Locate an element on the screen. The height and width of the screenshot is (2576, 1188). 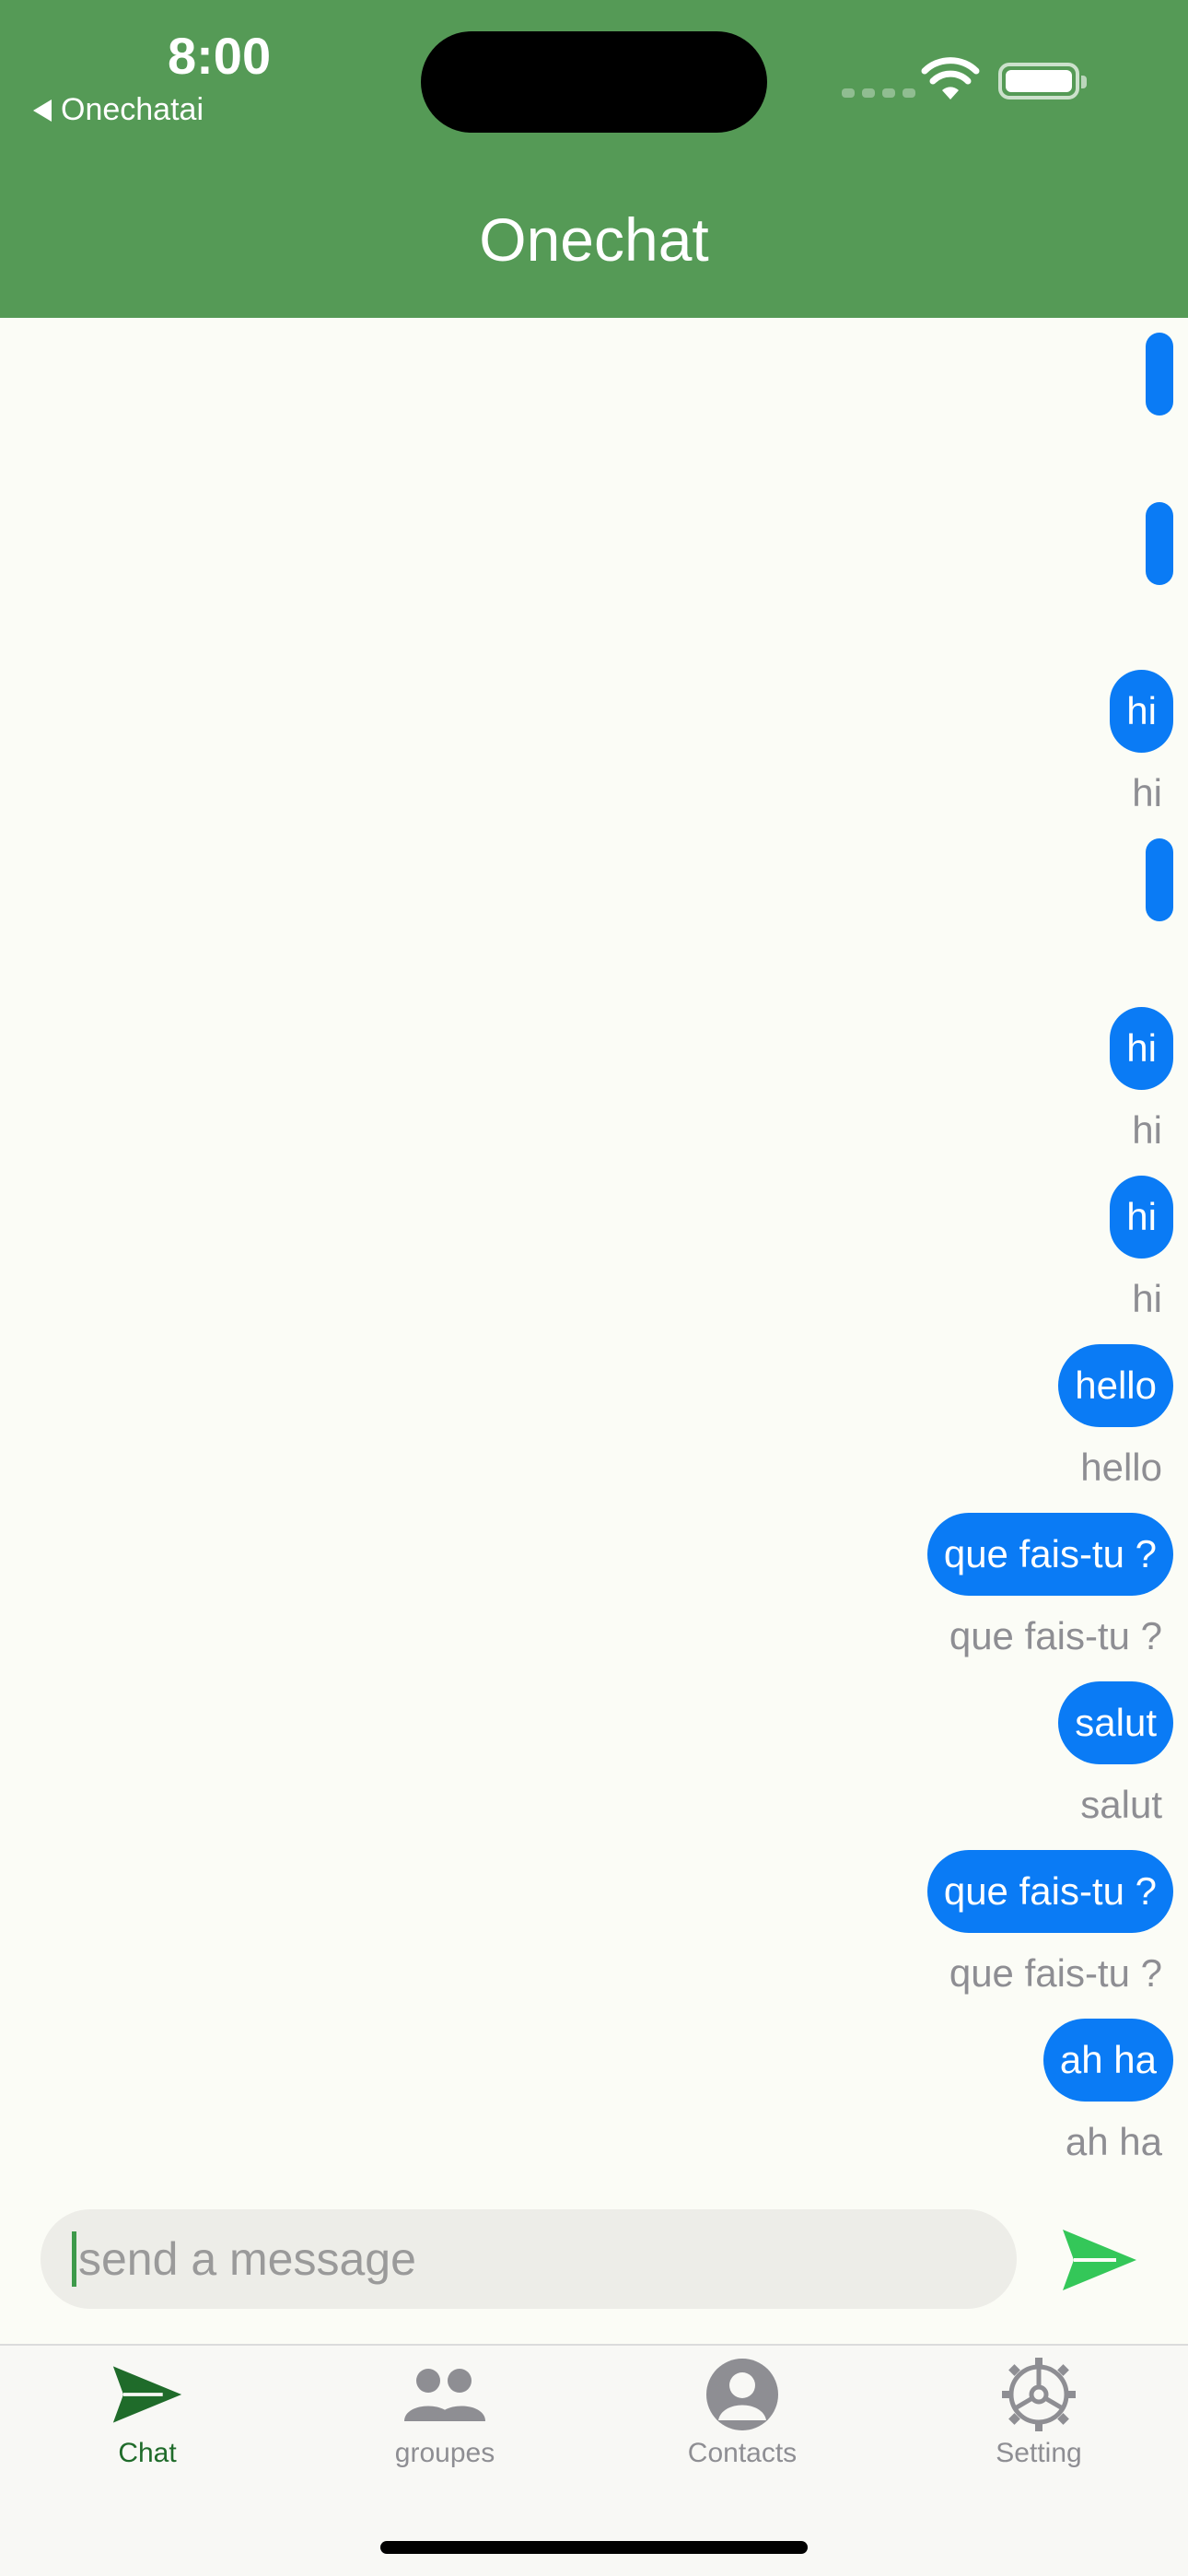
home-indicator is located at coordinates (594, 2547).